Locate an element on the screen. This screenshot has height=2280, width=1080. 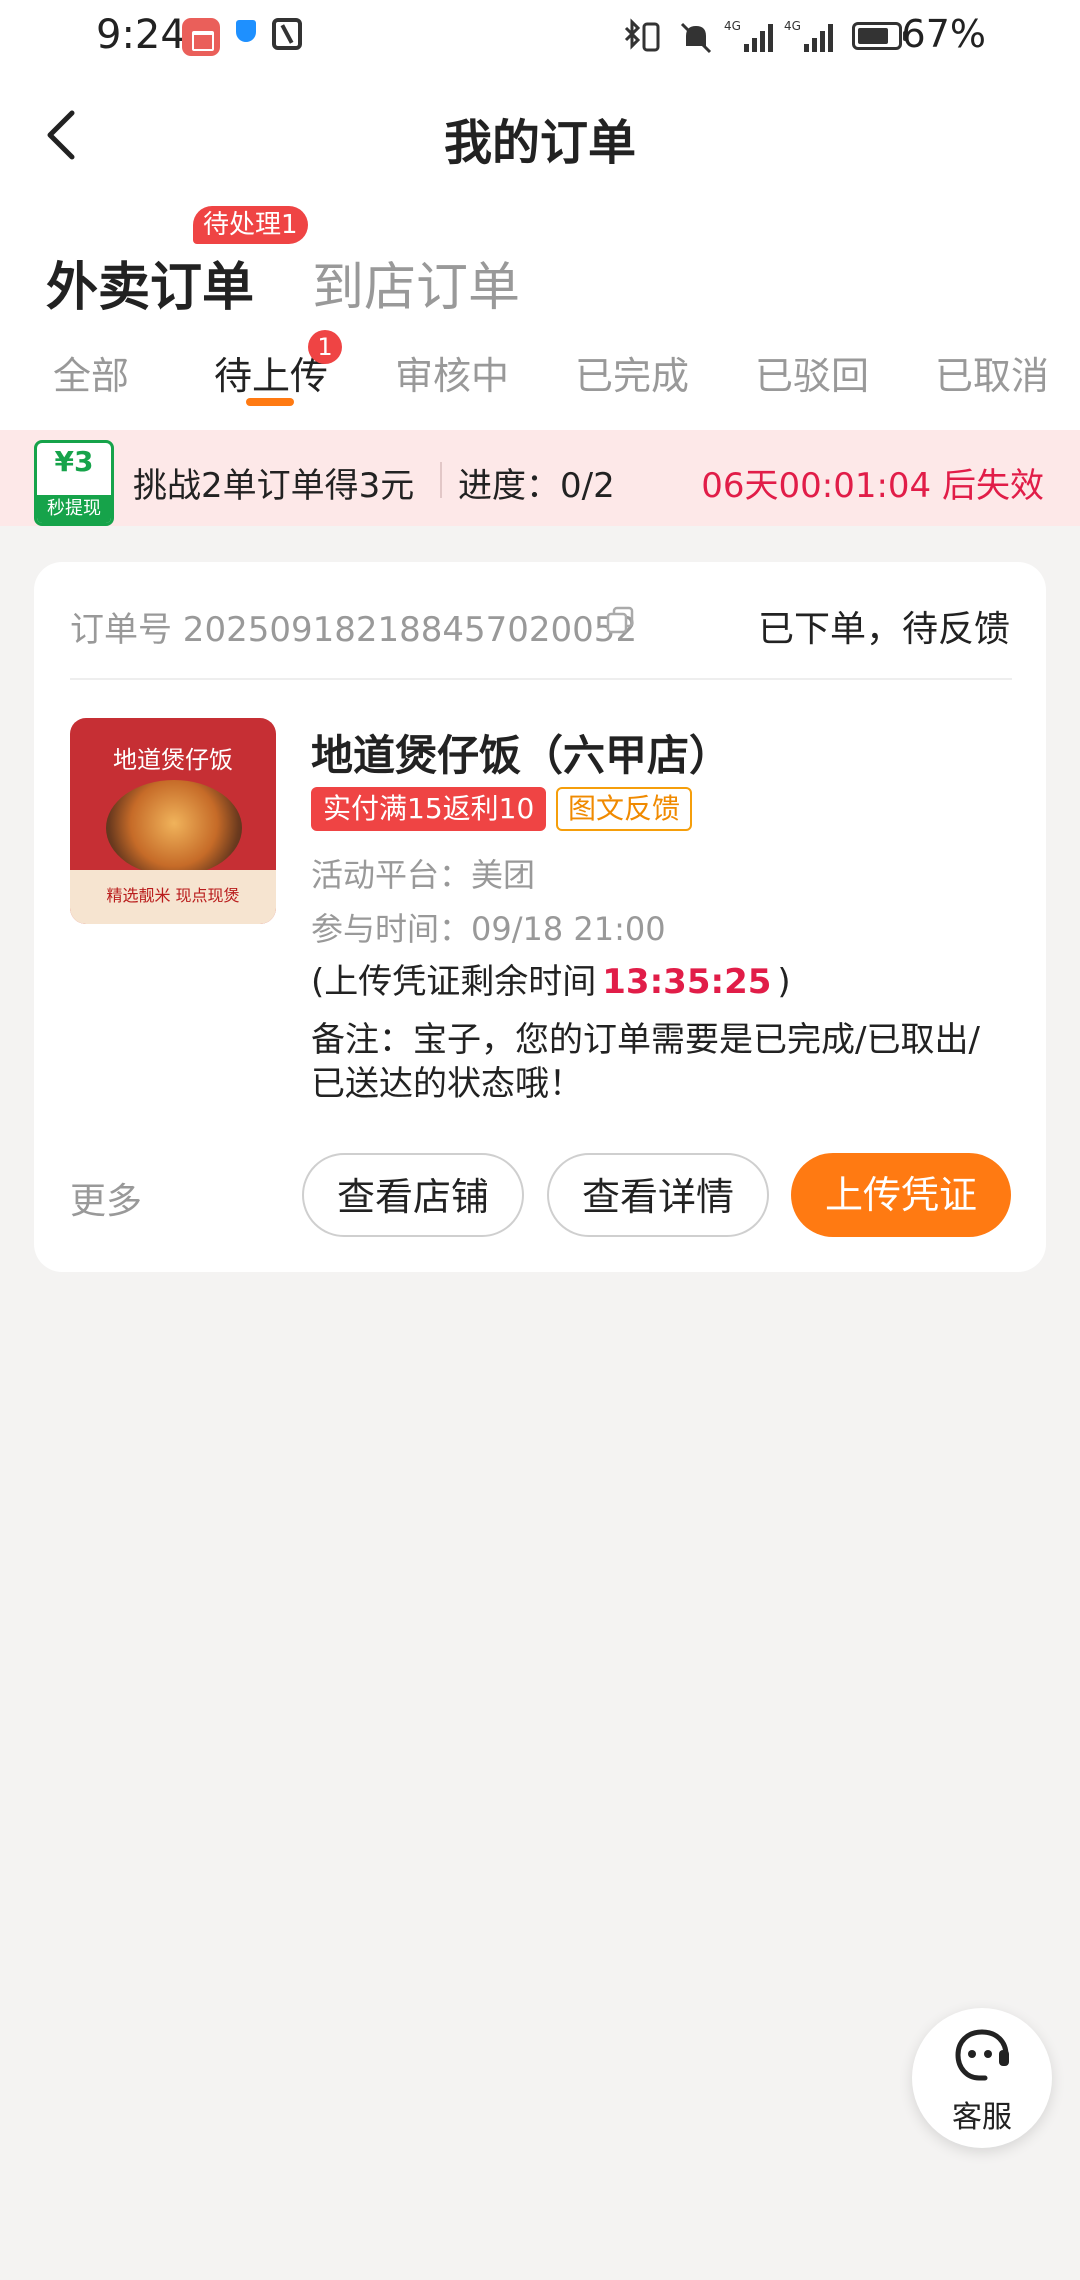
join-time: 参与时间：09/18 21:00 is located at coordinates (488, 929).